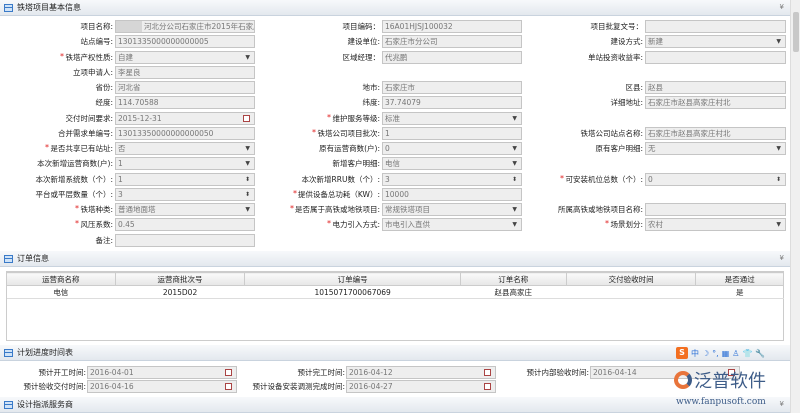 The image size is (800, 413). I want to click on text-field: 13013350000000000050, so click(185, 133).